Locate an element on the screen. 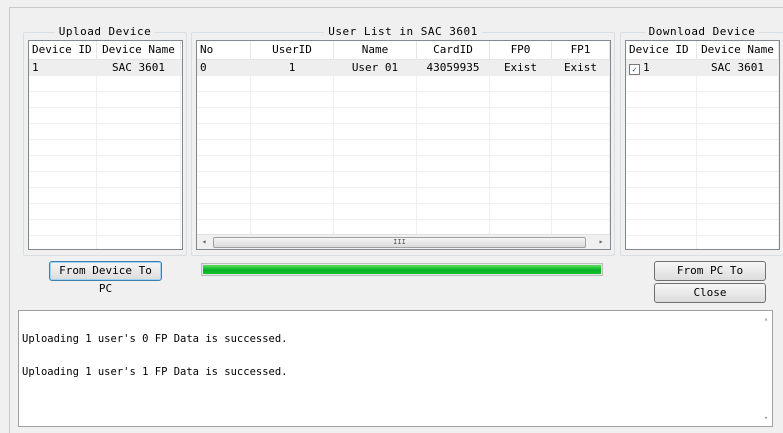 The height and width of the screenshot is (433, 783). download-device-title: Download Device is located at coordinates (702, 31).